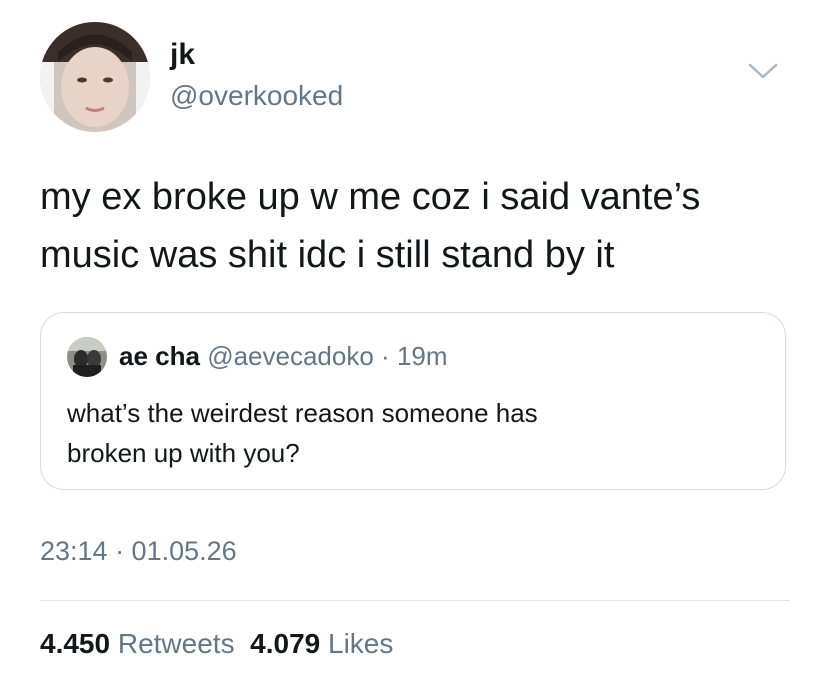 This screenshot has width=828, height=686. I want to click on author-display-name: jk, so click(182, 55).